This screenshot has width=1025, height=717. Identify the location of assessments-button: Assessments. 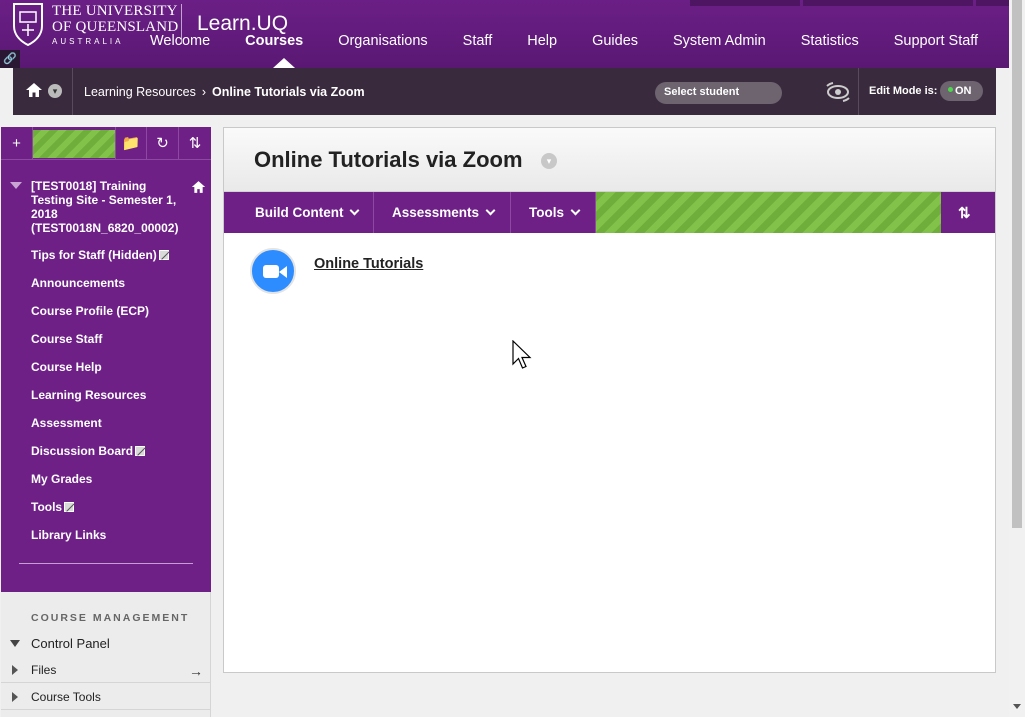
(442, 212).